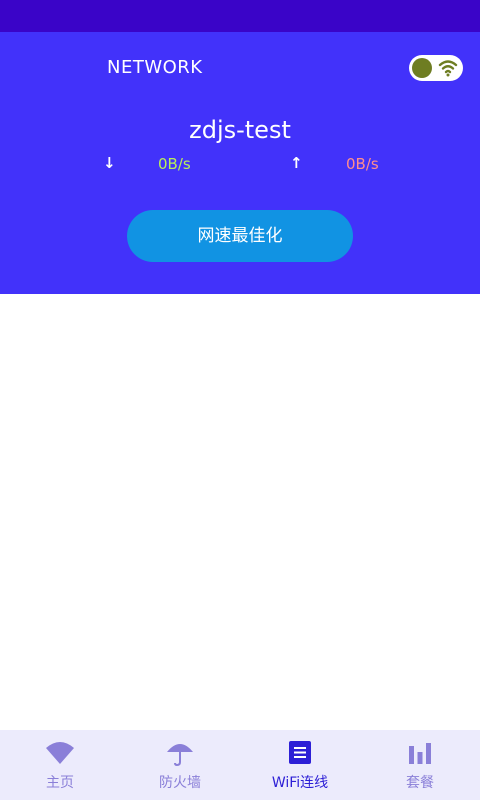 The image size is (480, 800). I want to click on bottom-navigation: 主页 防火墙 WiFi连线 套餐, so click(240, 765).